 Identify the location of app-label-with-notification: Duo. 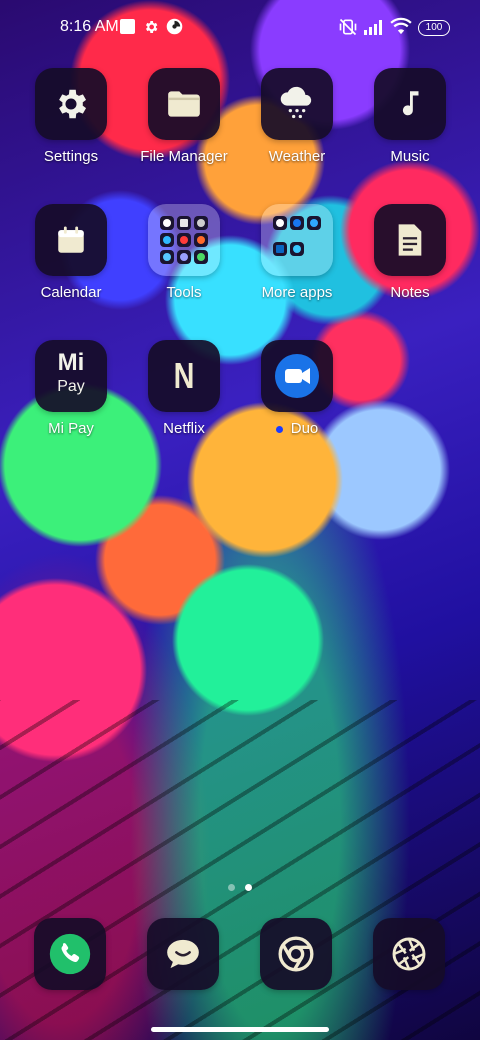
(297, 428).